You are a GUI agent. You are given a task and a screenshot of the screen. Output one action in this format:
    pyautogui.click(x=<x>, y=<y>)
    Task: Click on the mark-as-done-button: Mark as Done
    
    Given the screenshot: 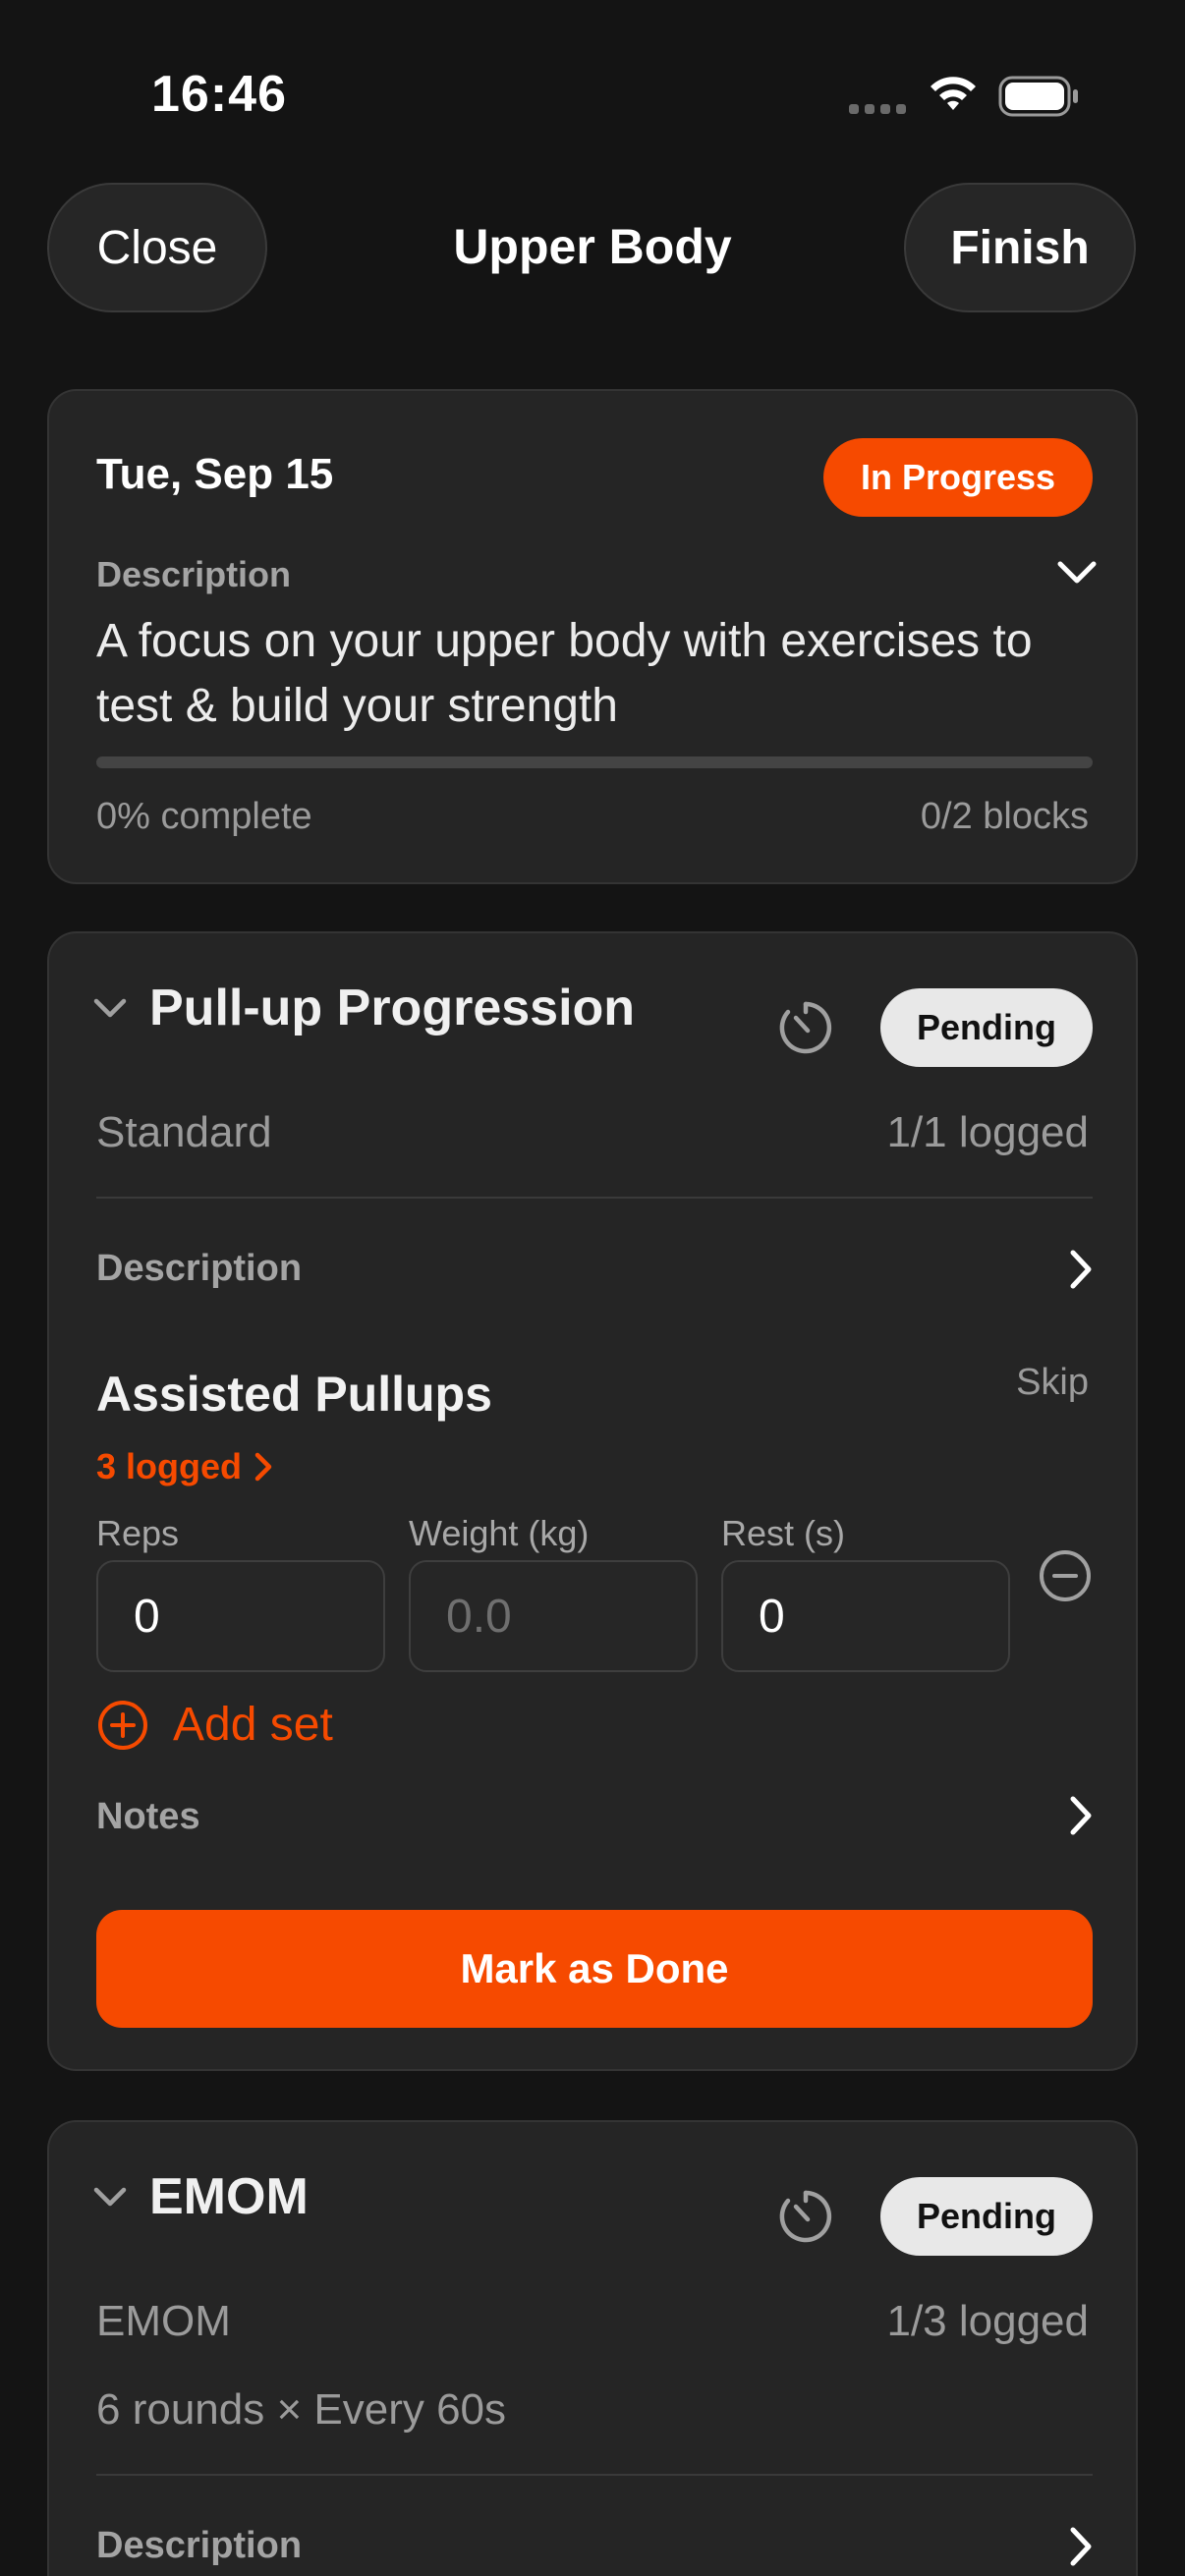 What is the action you would take?
    pyautogui.click(x=594, y=1969)
    